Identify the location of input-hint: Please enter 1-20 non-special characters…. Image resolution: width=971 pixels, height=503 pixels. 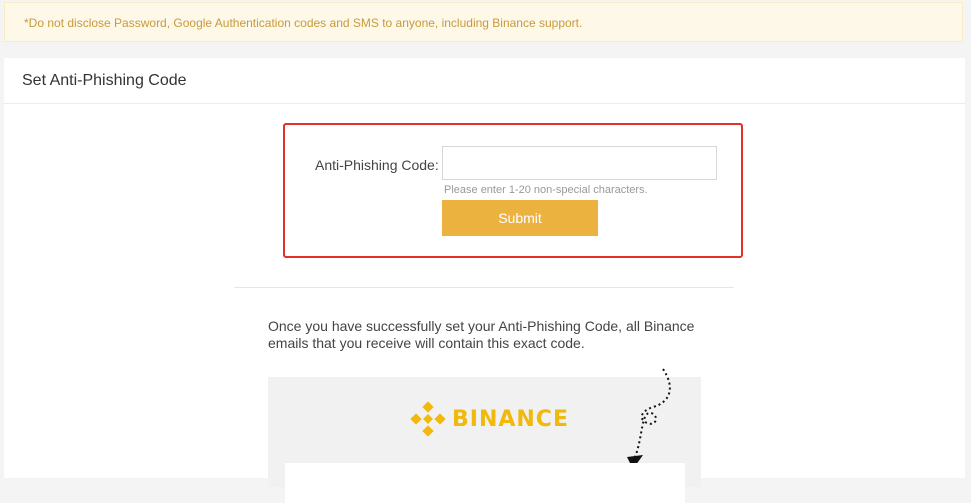
(546, 190).